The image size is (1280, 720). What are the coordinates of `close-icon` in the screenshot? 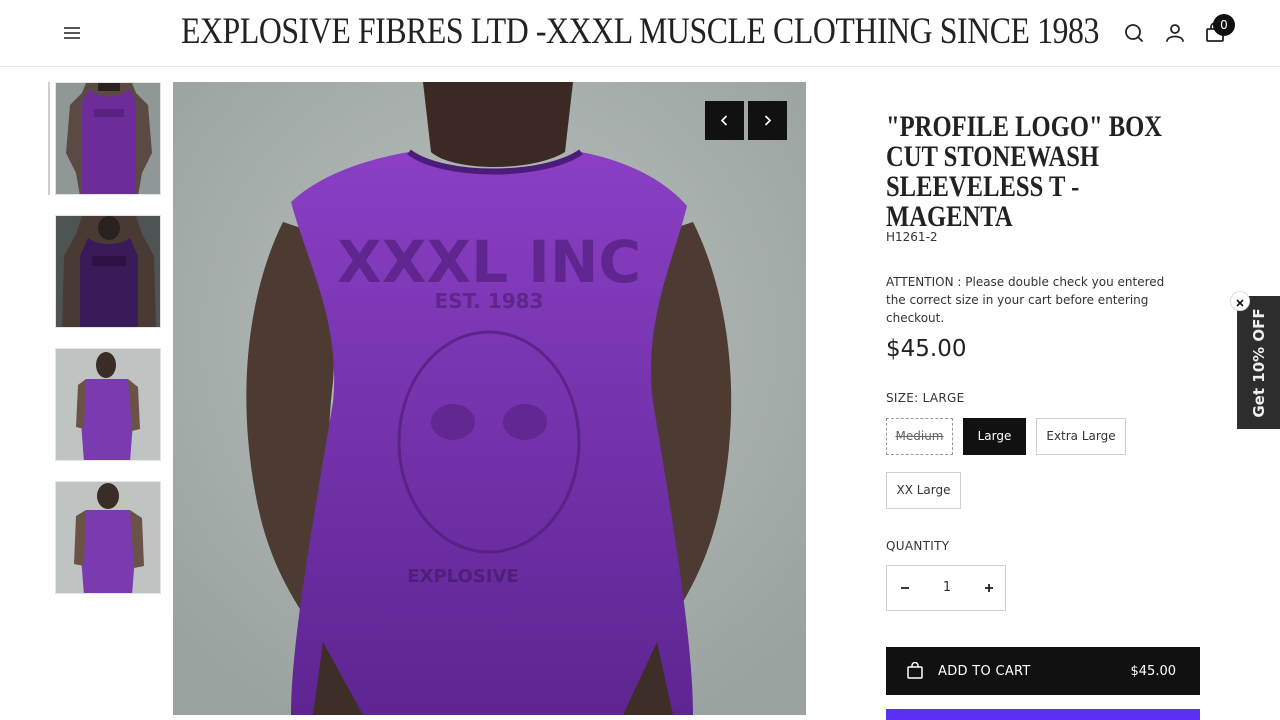 It's located at (1240, 303).